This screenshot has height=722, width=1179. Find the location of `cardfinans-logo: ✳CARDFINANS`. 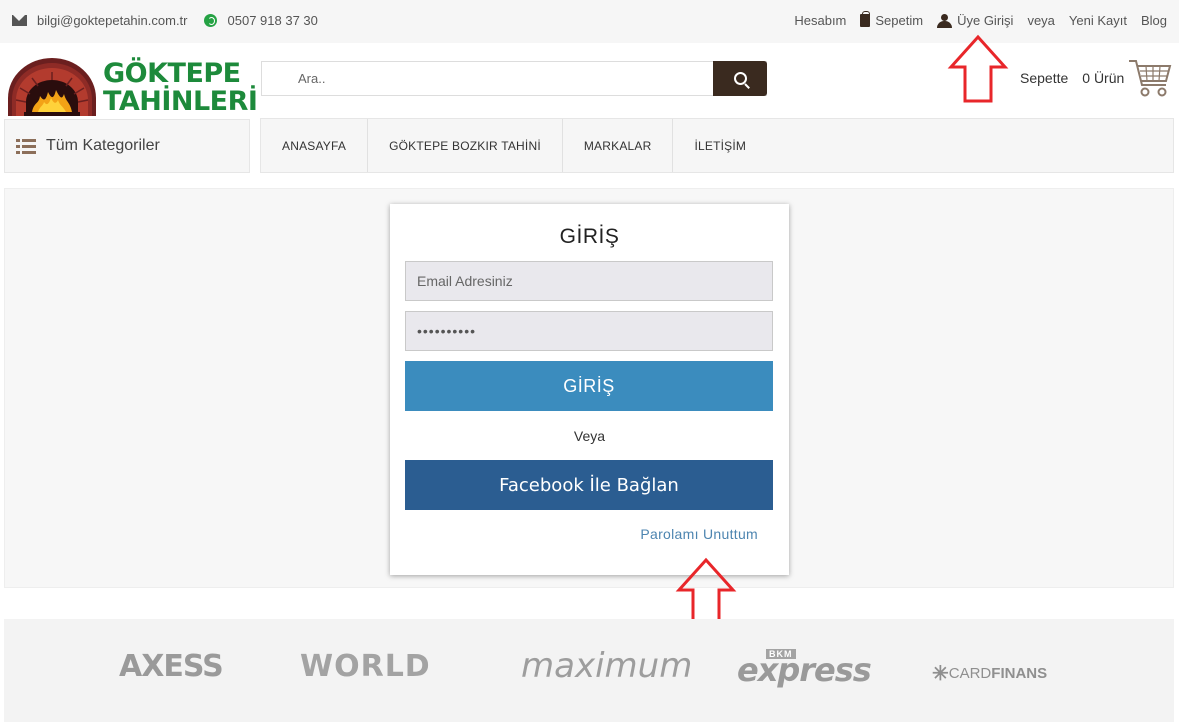

cardfinans-logo: ✳CARDFINANS is located at coordinates (989, 673).